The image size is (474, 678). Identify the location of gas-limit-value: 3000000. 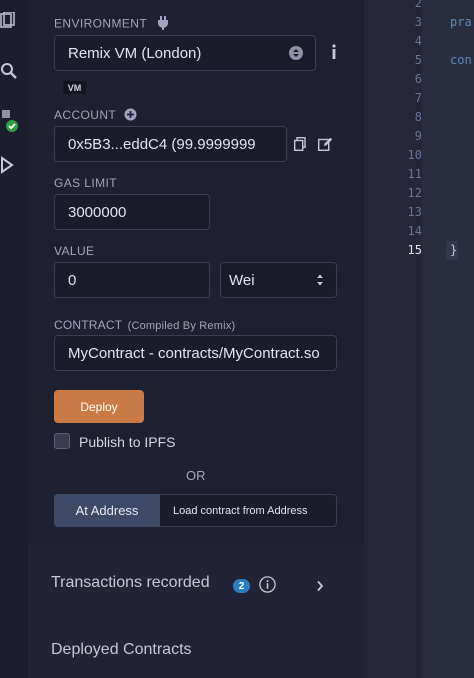
(97, 212).